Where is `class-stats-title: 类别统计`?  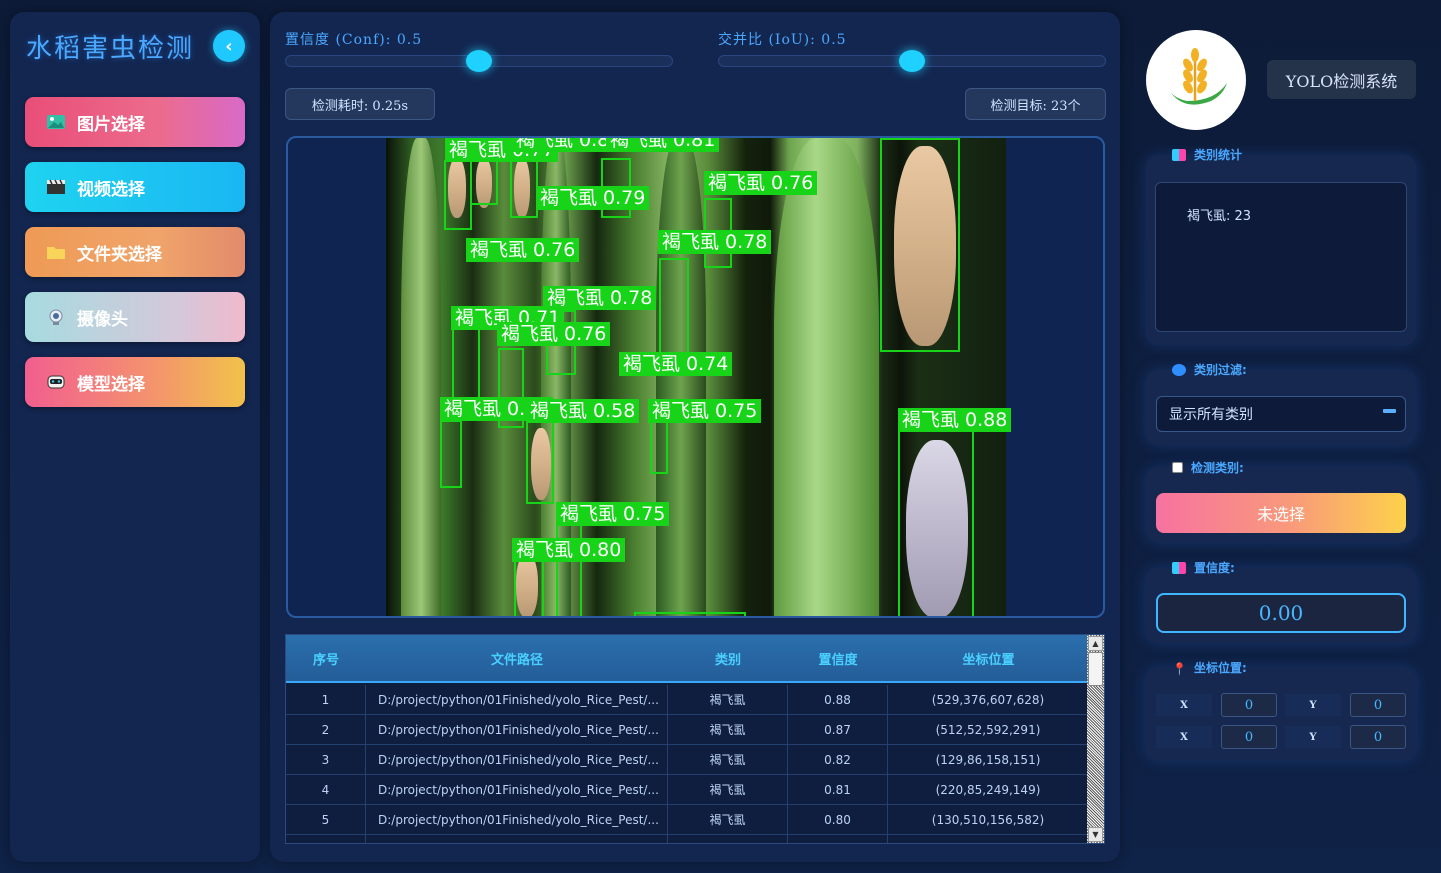
class-stats-title: 类别统计 is located at coordinates (1207, 154).